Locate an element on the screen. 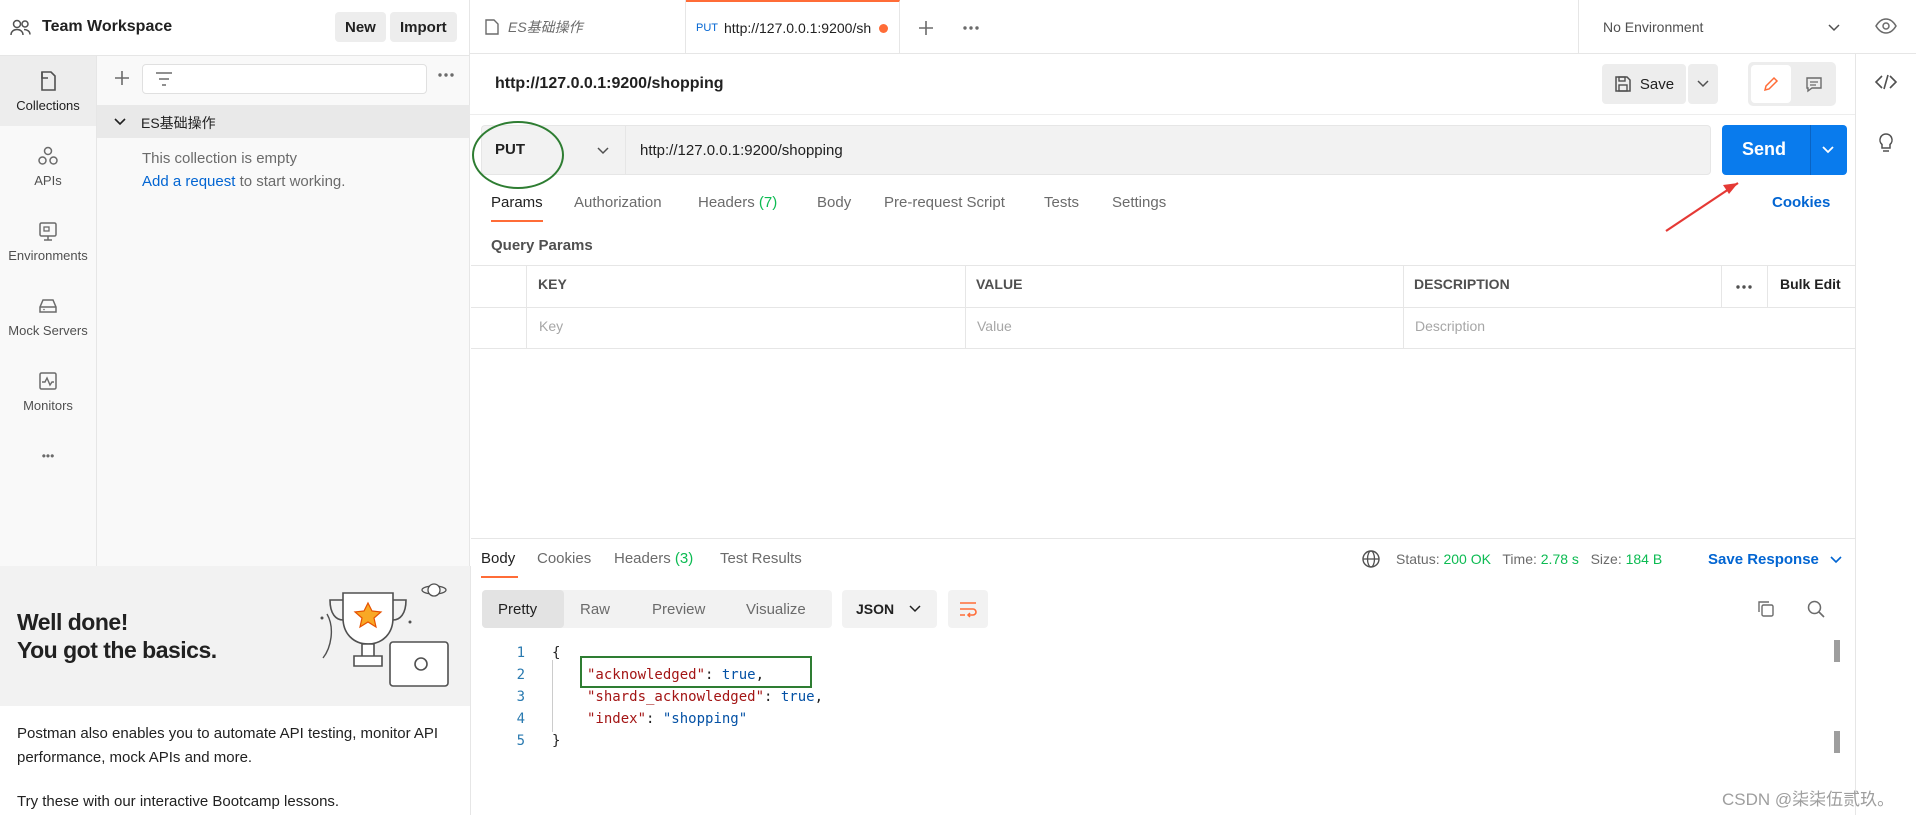 The image size is (1916, 815). import-button: Import is located at coordinates (423, 27).